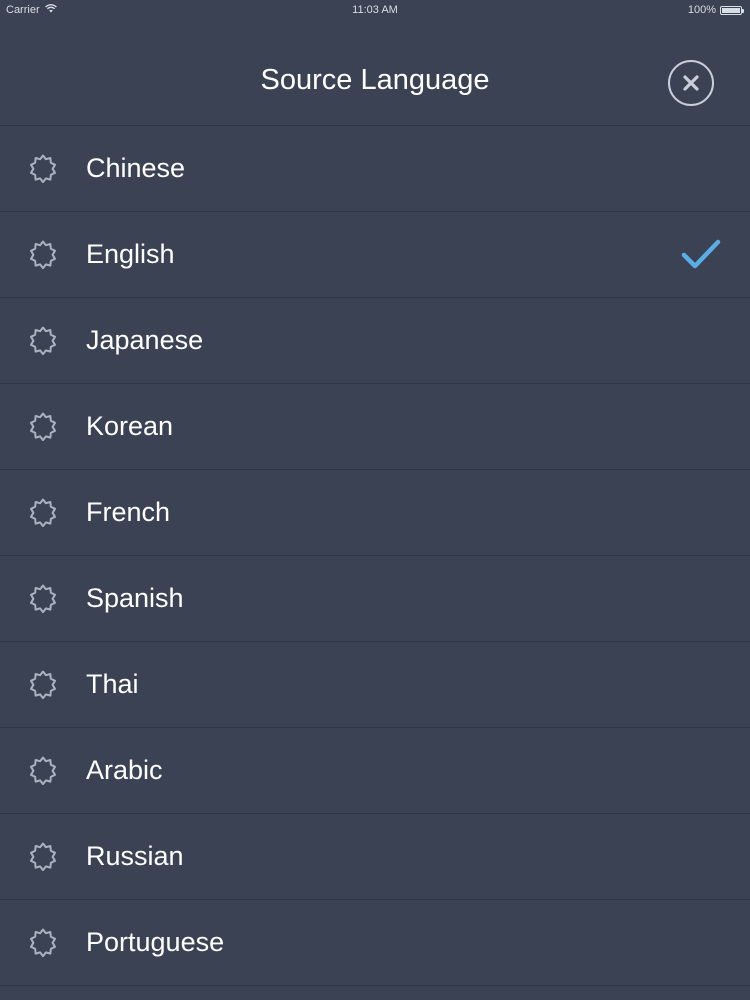  Describe the element at coordinates (701, 10) in the screenshot. I see `battery-percentage: 100%` at that location.